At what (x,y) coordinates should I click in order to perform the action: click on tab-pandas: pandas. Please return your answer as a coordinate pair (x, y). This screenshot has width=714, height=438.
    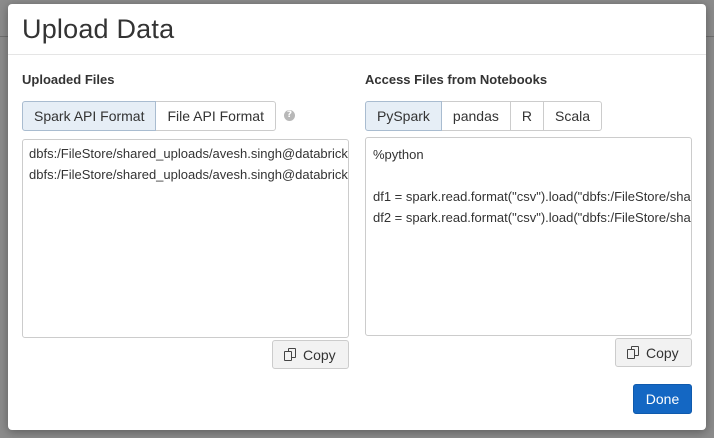
    Looking at the image, I should click on (475, 116).